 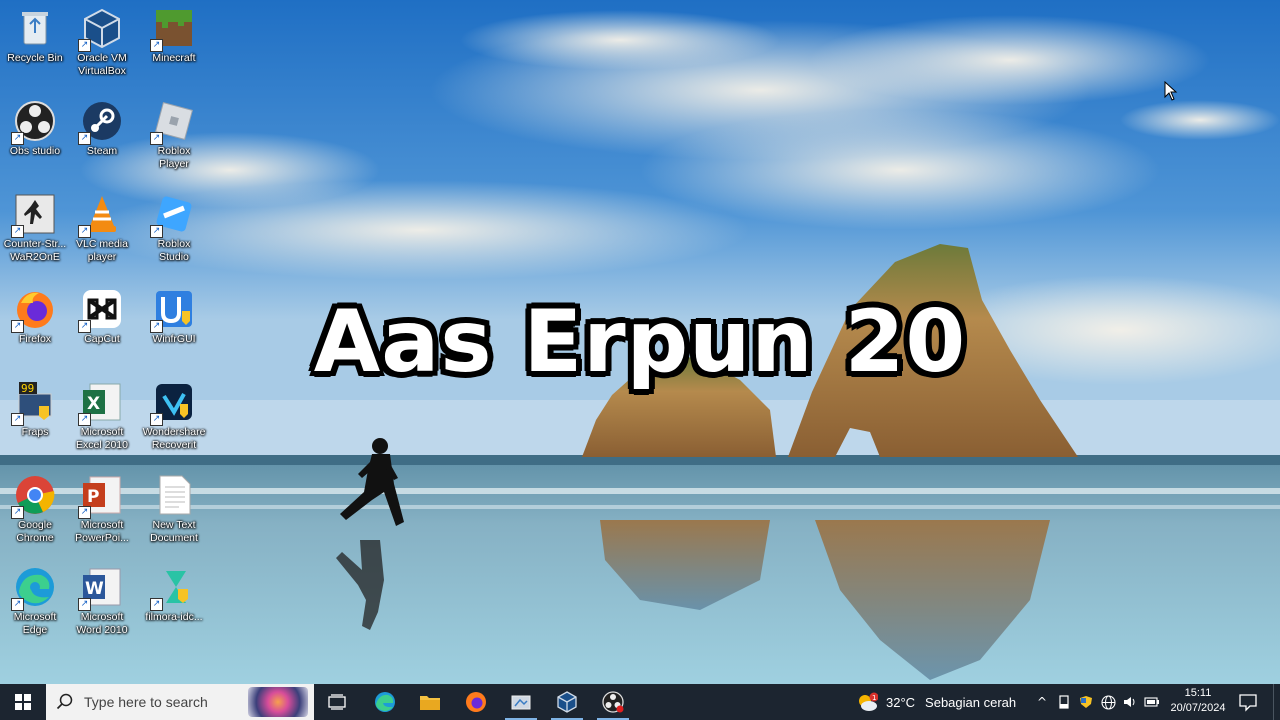 What do you see at coordinates (102, 414) in the screenshot?
I see `desktop-icon-excel: X ↗ Microsoft Excel 2010` at bounding box center [102, 414].